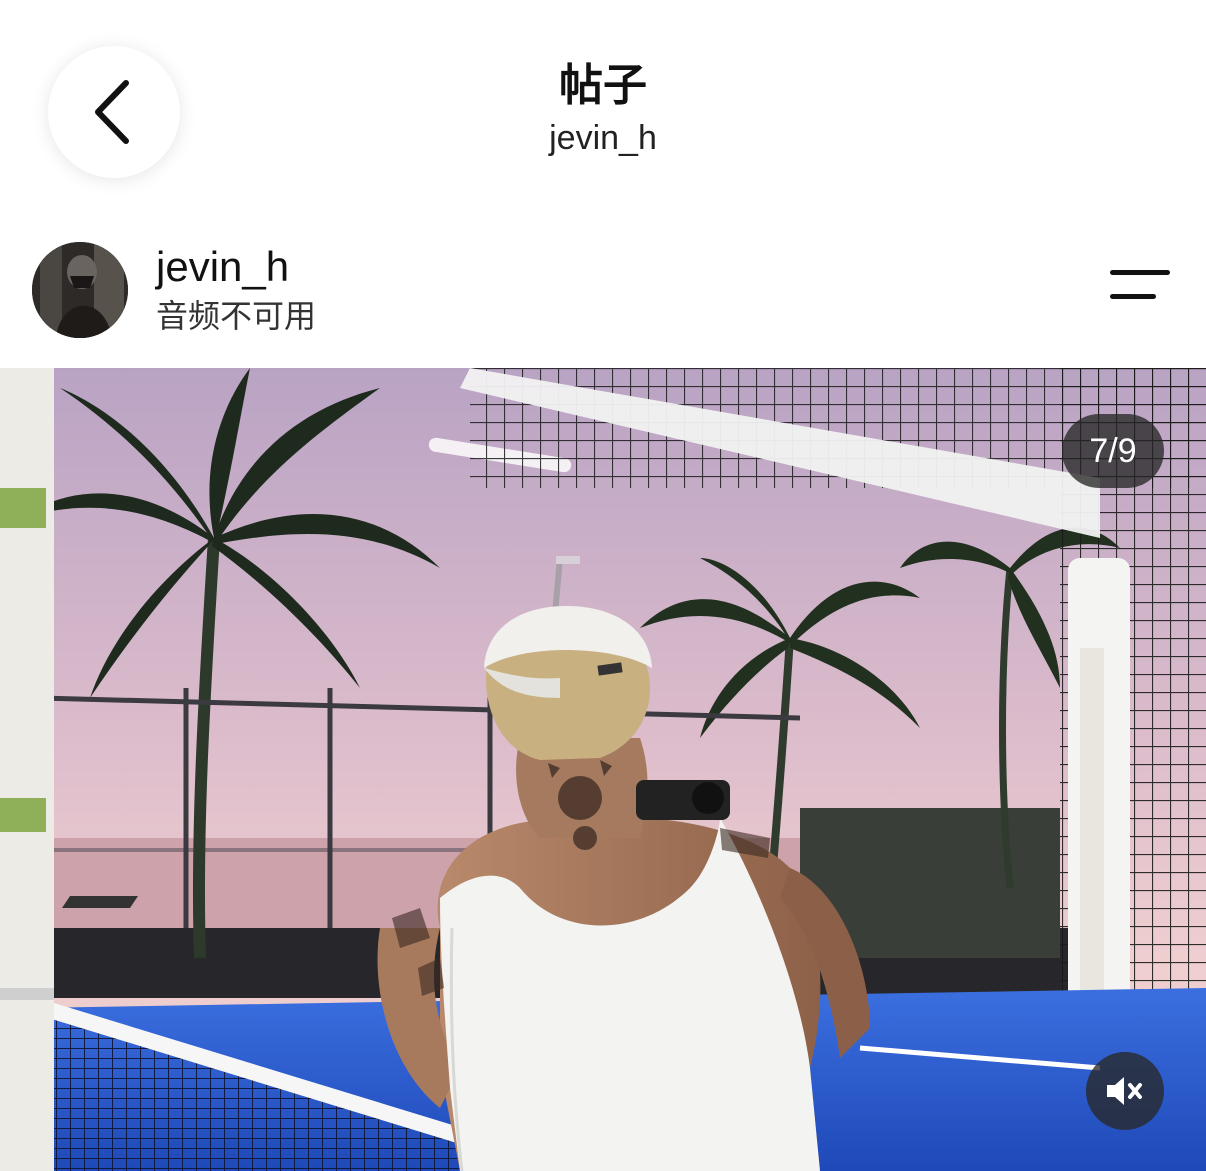  I want to click on carousel-counter-badge: 7/9, so click(1113, 451).